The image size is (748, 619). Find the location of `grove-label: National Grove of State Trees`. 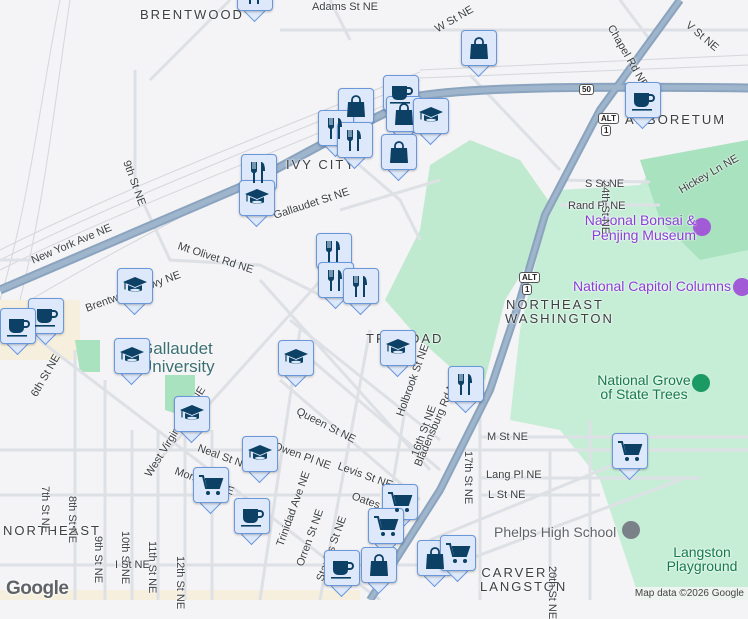

grove-label: National Grove of State Trees is located at coordinates (644, 387).